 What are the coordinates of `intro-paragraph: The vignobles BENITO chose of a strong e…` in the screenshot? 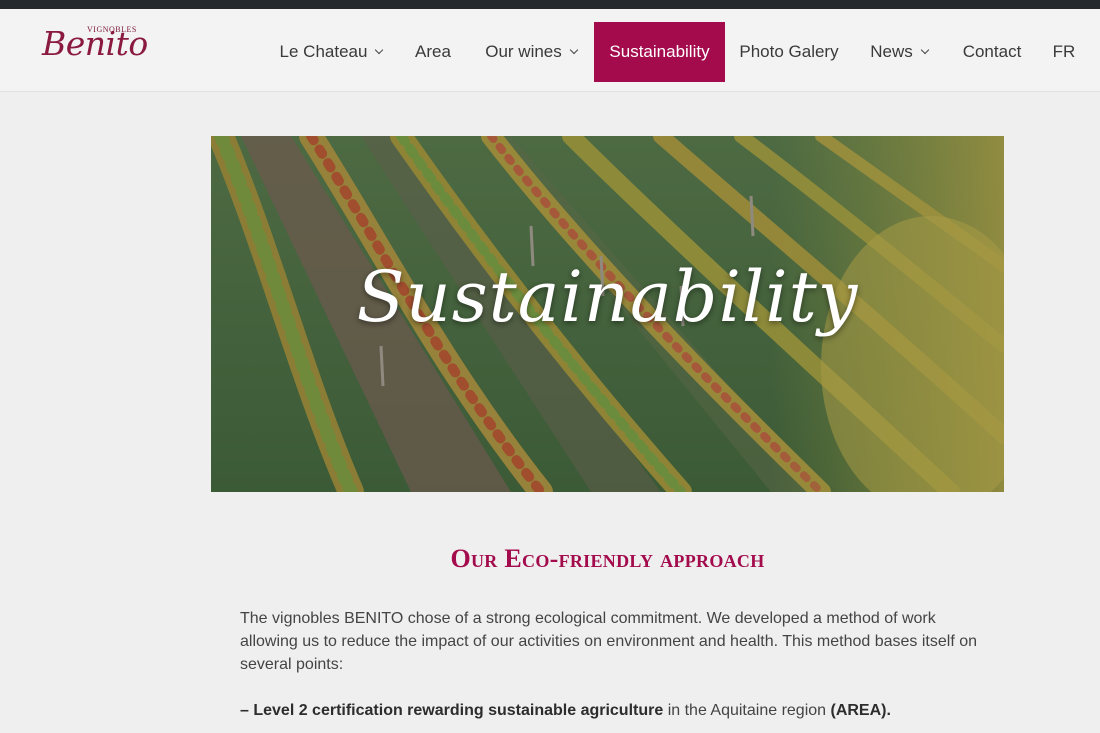 It's located at (609, 641).